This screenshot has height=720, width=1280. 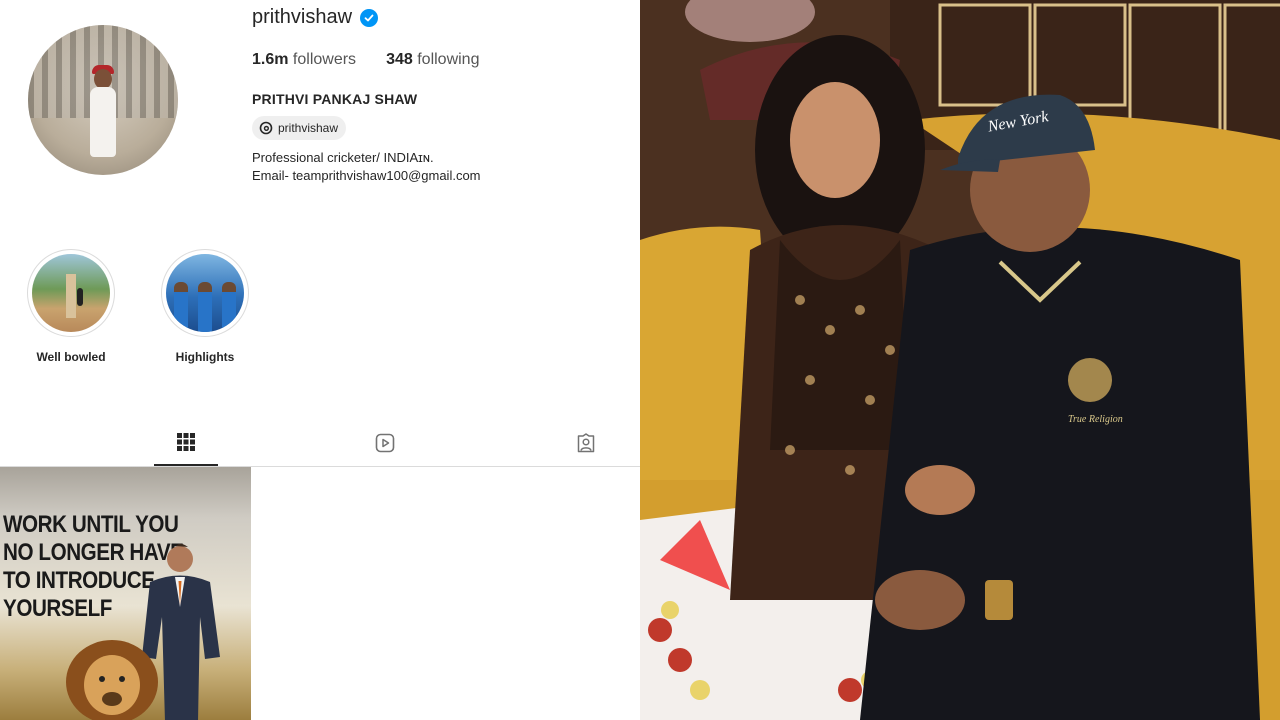 What do you see at coordinates (343, 157) in the screenshot?
I see `bio-line: Professional cricketer/ INDIAɪɴ.` at bounding box center [343, 157].